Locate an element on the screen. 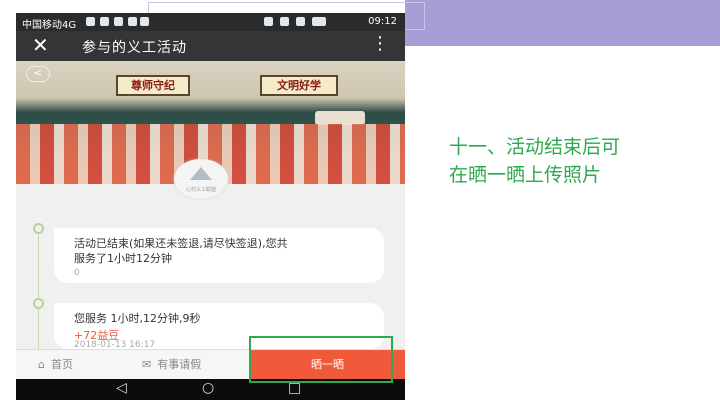 This screenshot has height=403, width=720. page-title: 参与的义工活动 is located at coordinates (134, 48).